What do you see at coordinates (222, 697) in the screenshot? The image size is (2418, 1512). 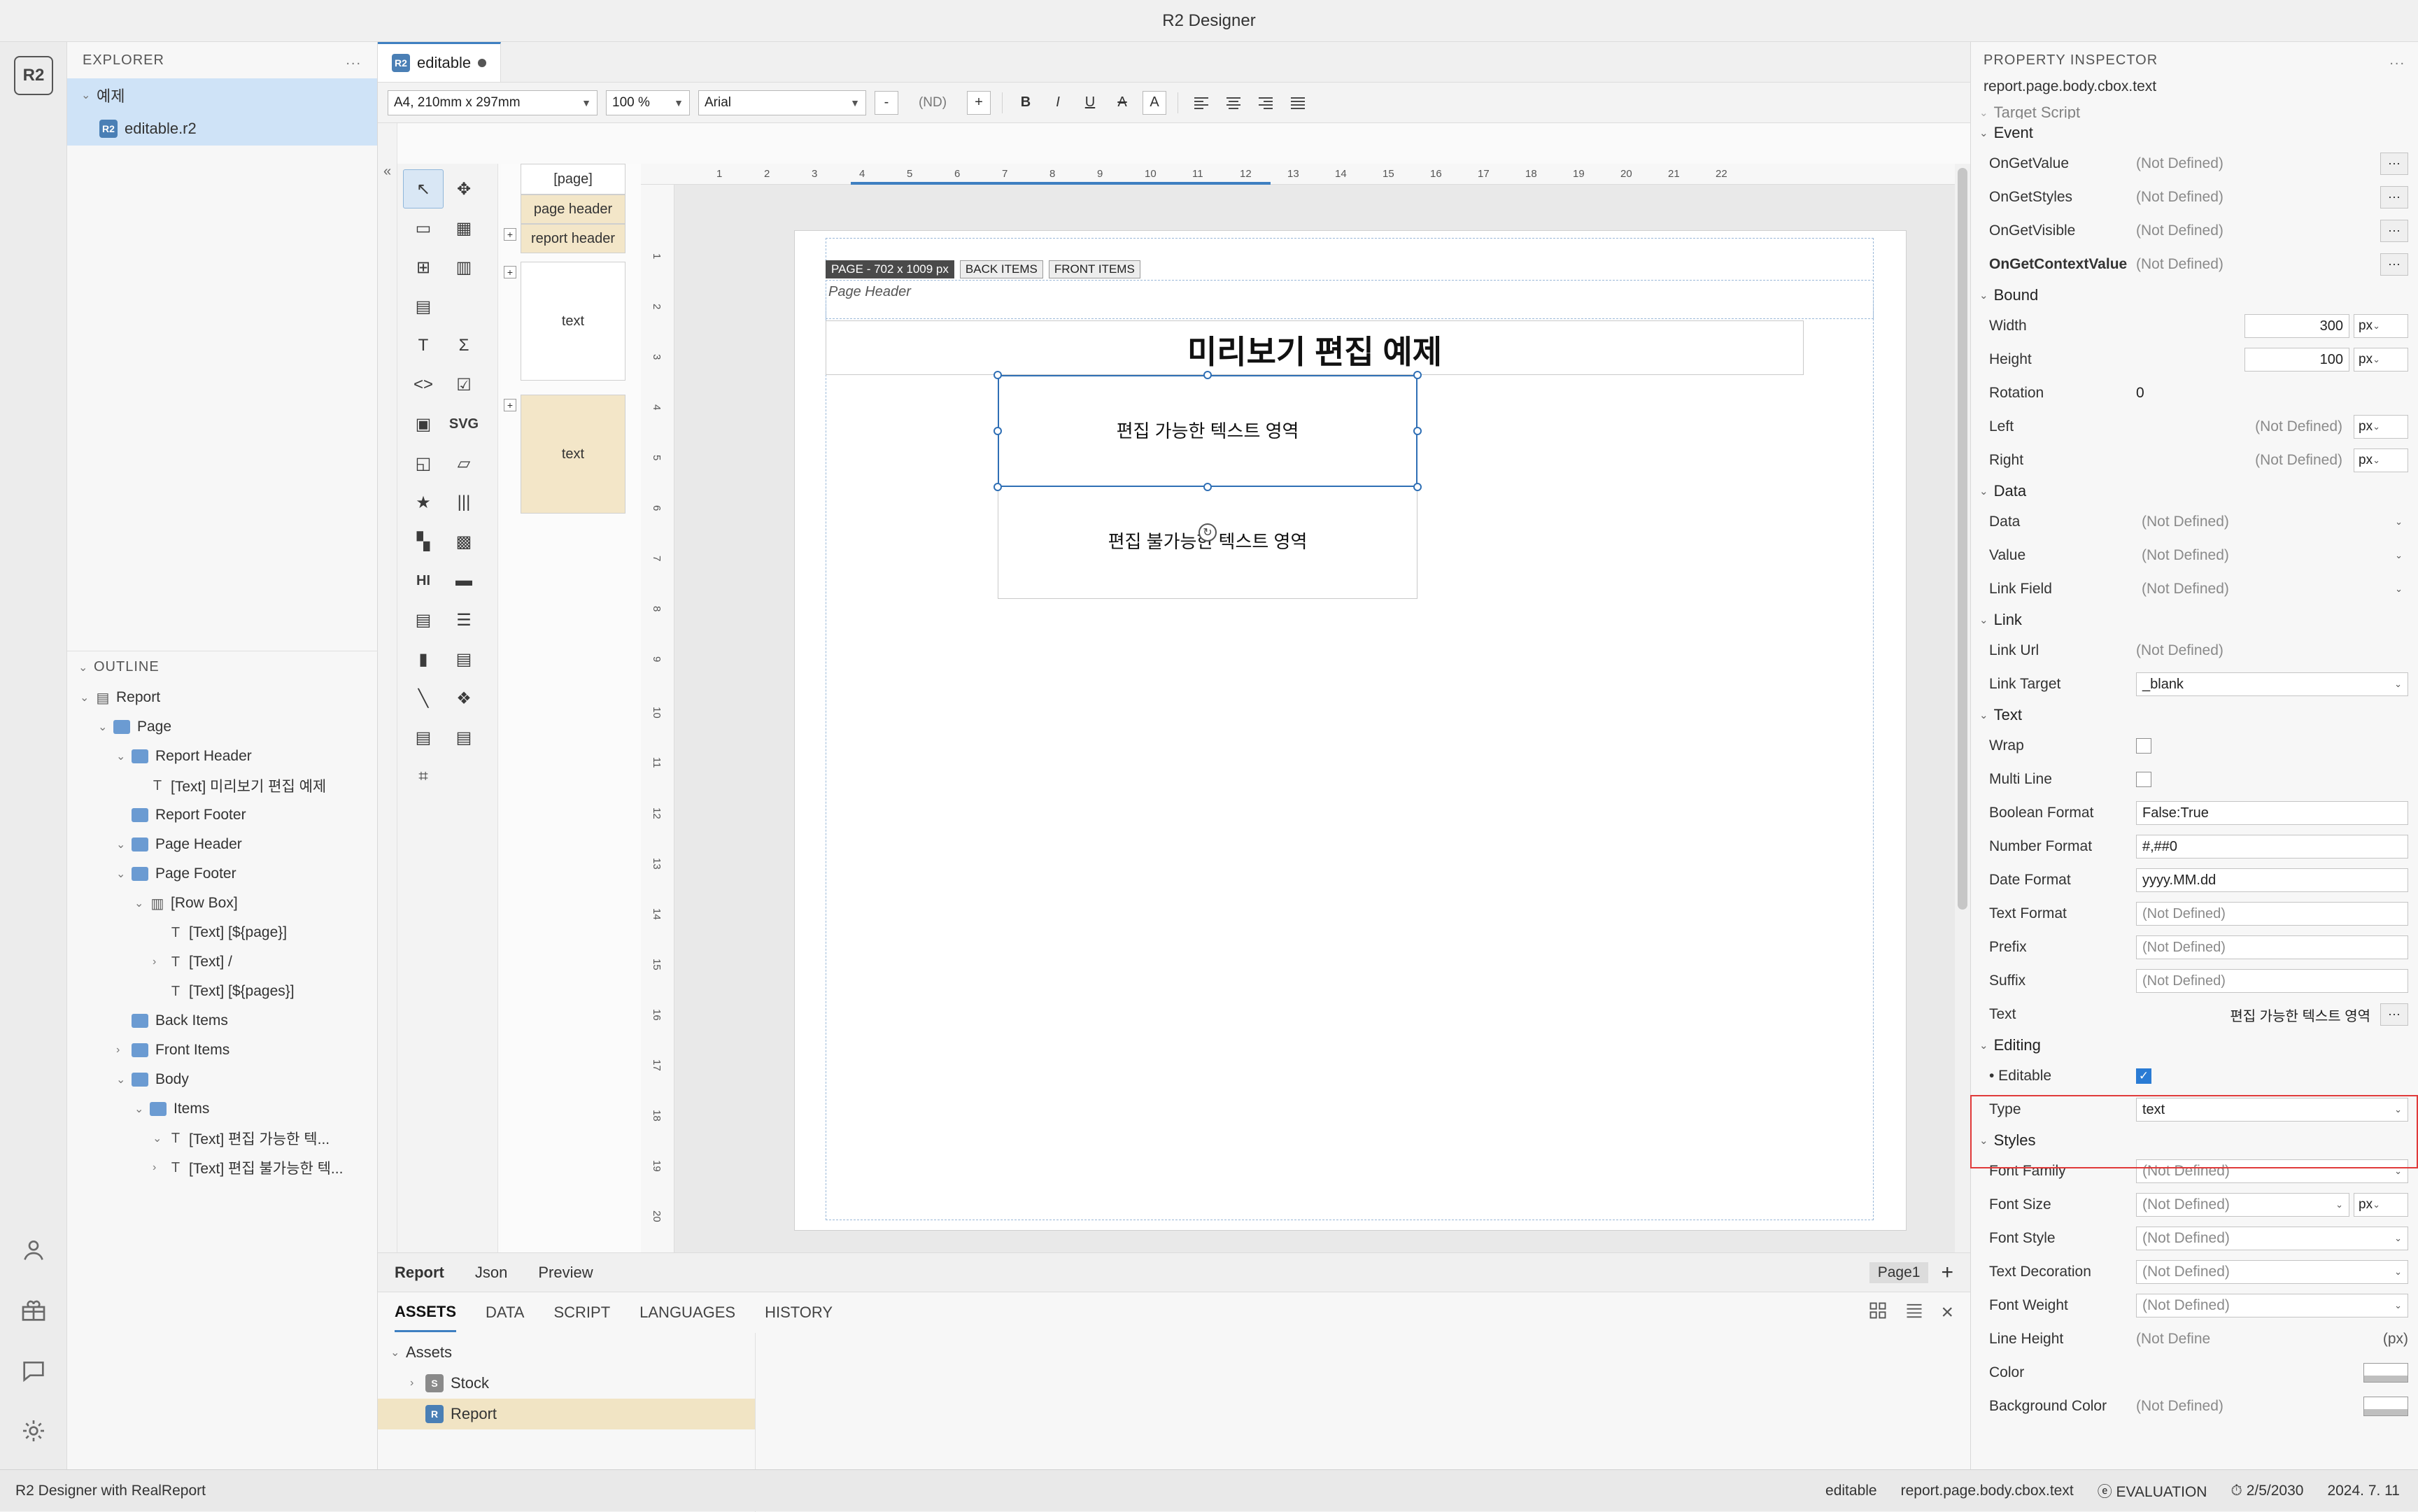 I see `outline-item: ⌄ ▤ Report` at bounding box center [222, 697].